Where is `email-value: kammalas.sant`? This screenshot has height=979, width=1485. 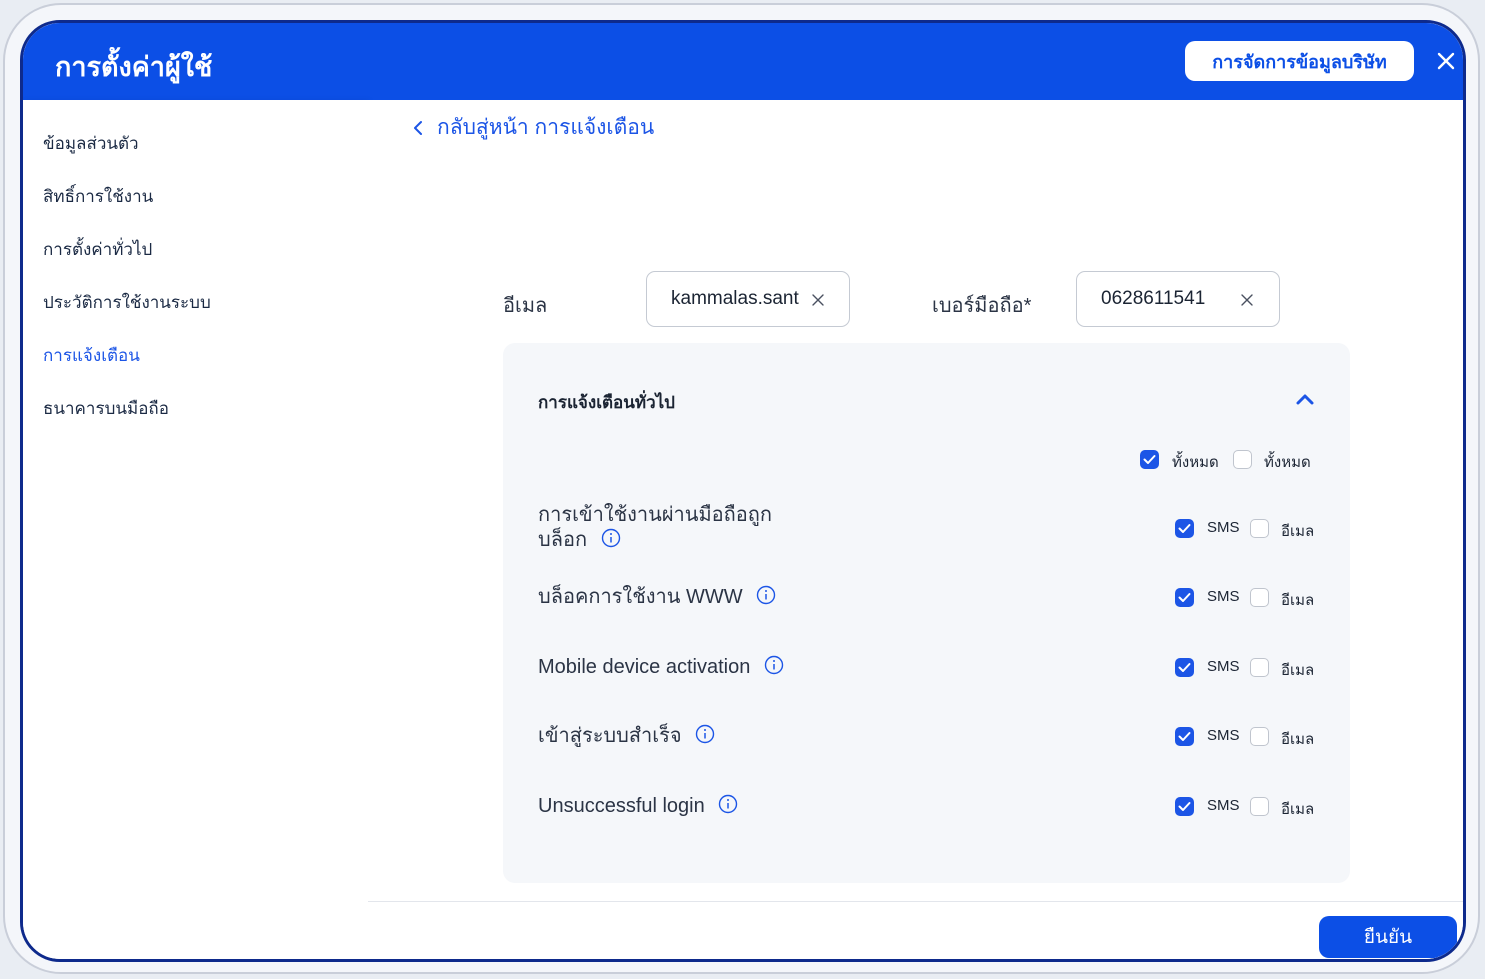
email-value: kammalas.sant is located at coordinates (735, 298).